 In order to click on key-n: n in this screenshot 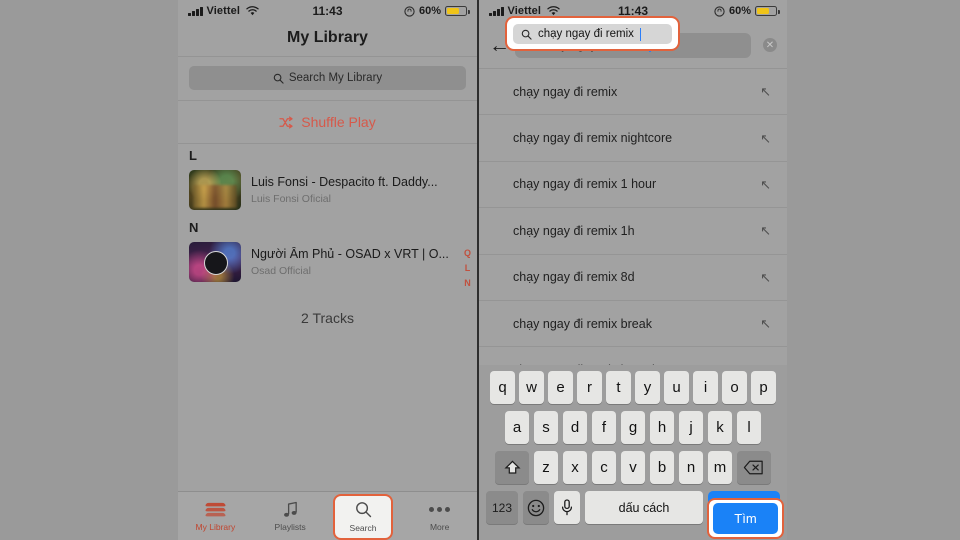, I will do `click(691, 467)`.